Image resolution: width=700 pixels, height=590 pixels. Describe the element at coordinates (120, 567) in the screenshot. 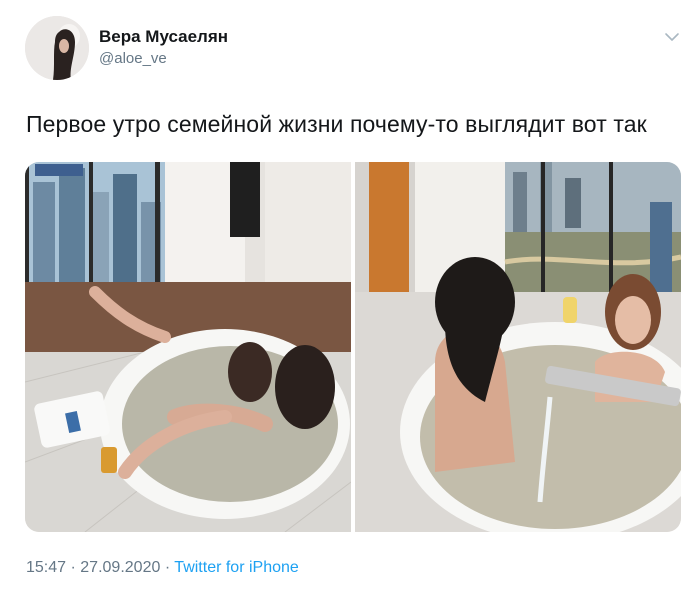

I see `tweet-date: 27.09.2020` at that location.